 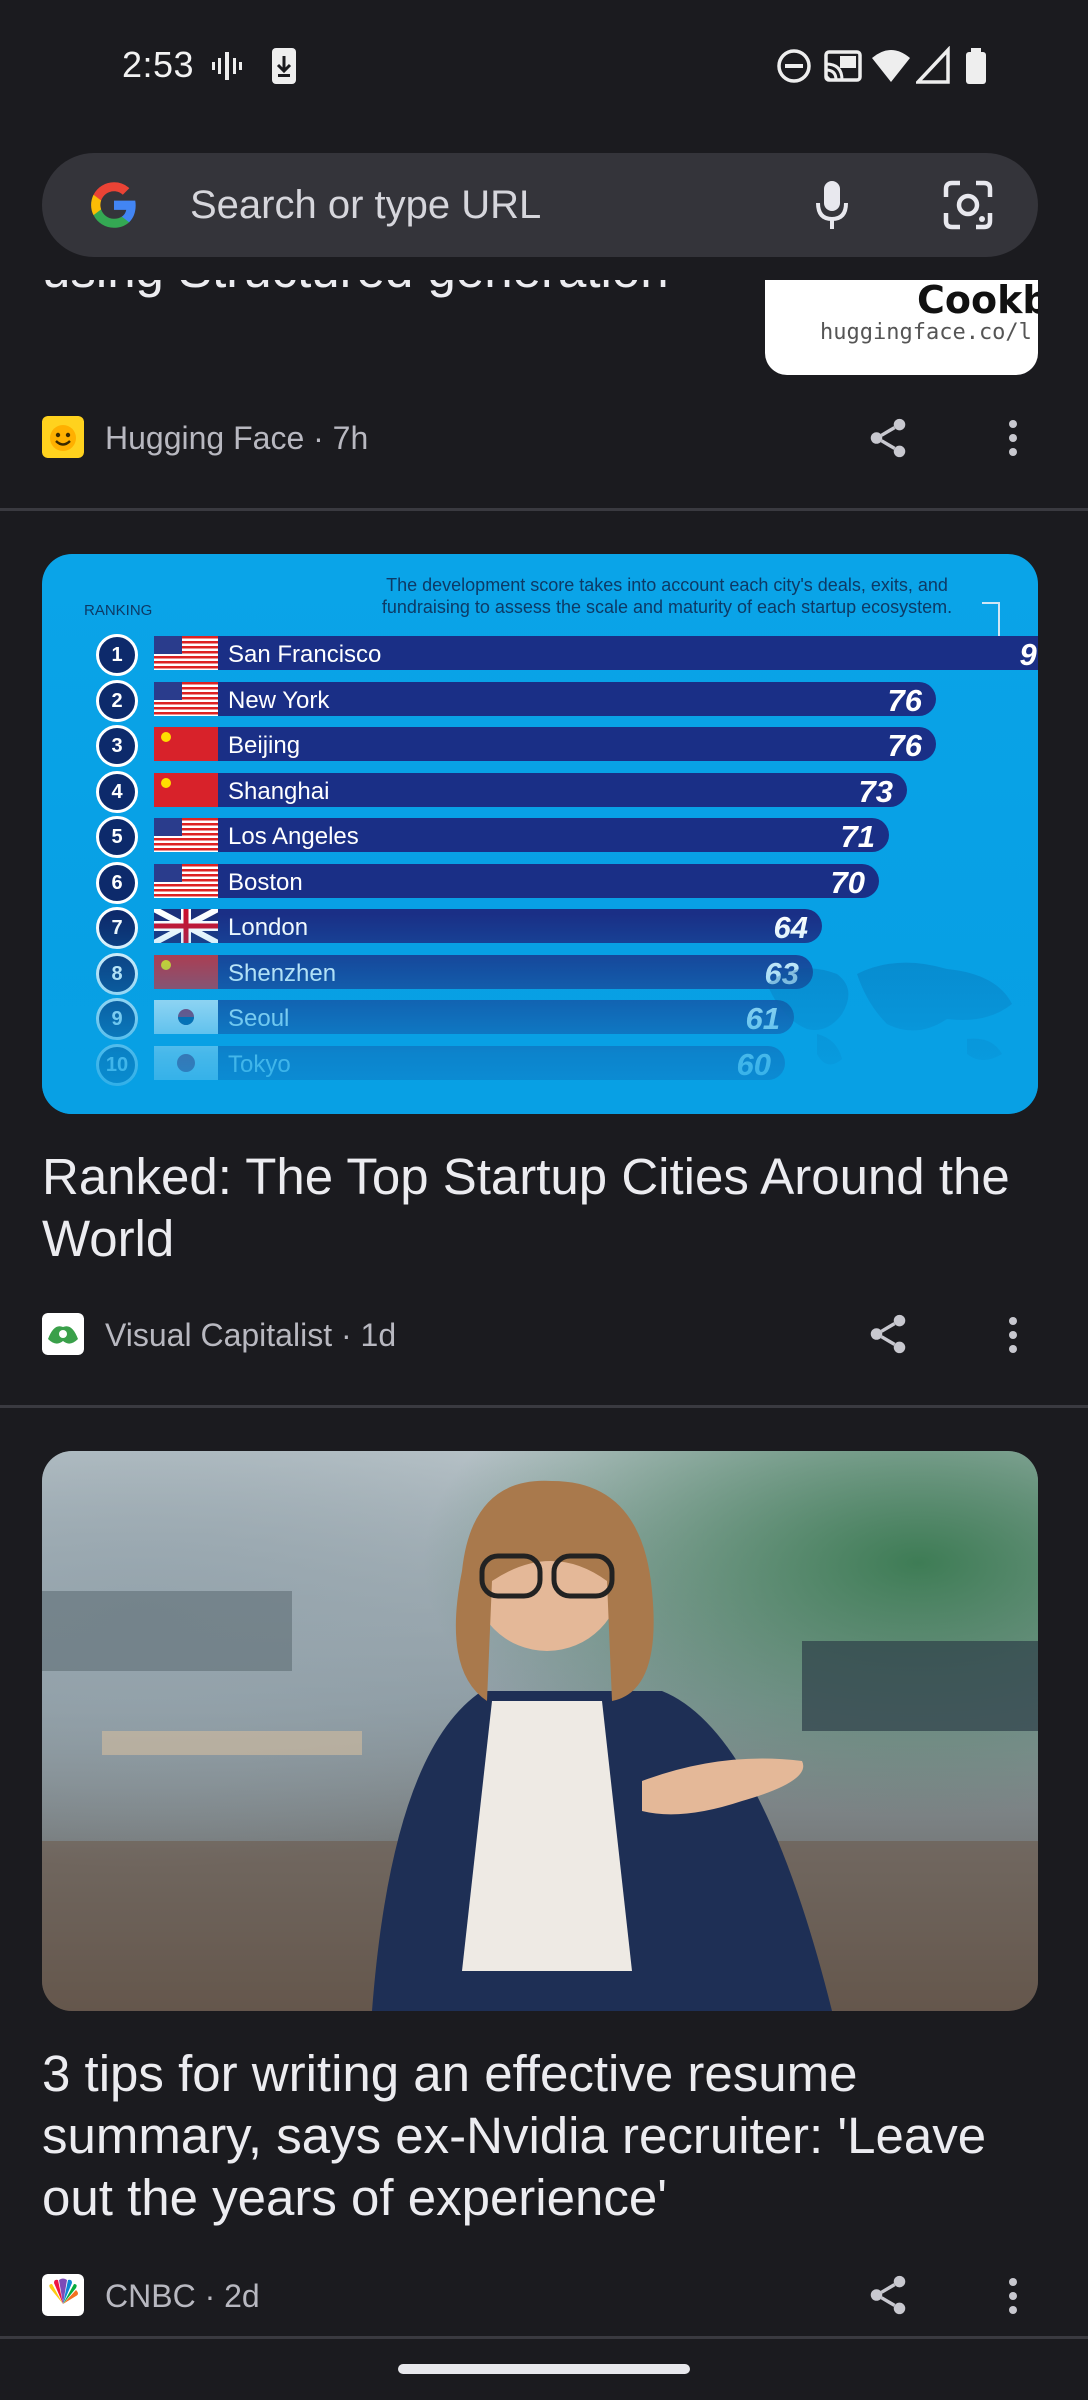 What do you see at coordinates (251, 1335) in the screenshot?
I see `article-source: Visual Capitalist · 1d` at bounding box center [251, 1335].